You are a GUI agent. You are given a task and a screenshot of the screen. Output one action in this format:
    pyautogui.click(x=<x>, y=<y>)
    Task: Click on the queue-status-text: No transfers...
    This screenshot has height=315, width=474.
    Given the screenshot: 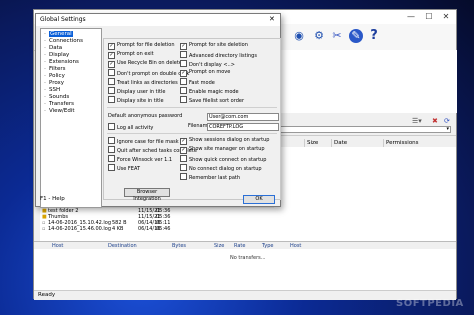 What is the action you would take?
    pyautogui.click(x=248, y=258)
    